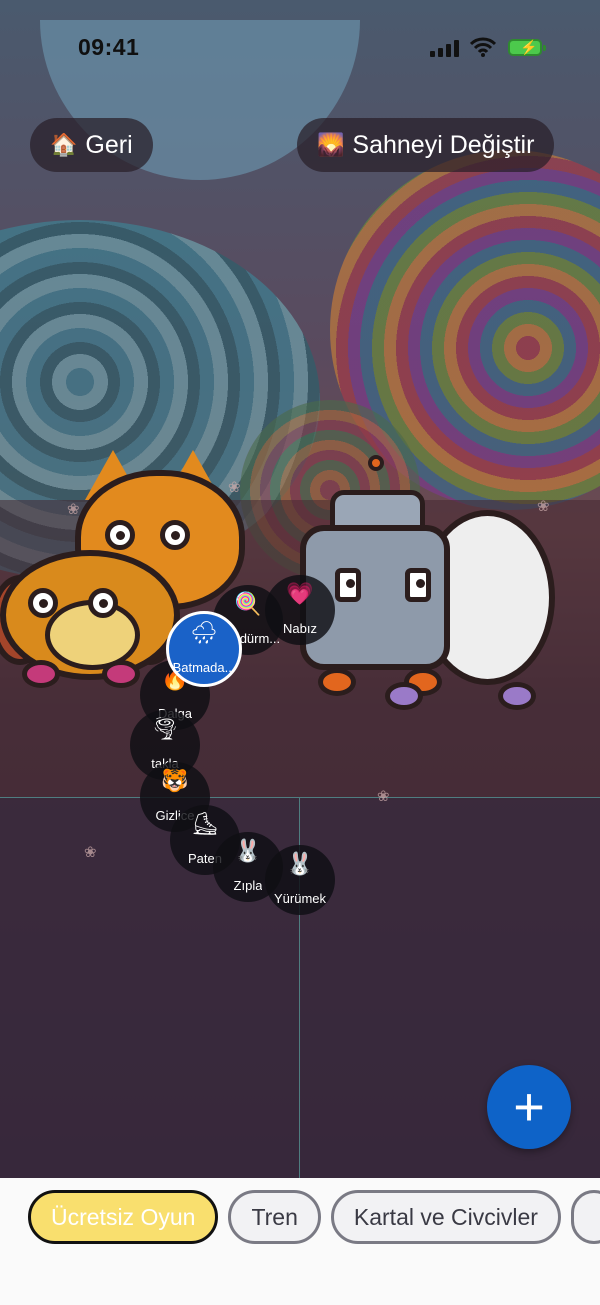 This screenshot has width=600, height=1305. I want to click on sunrise-icon: 🌄, so click(331, 145).